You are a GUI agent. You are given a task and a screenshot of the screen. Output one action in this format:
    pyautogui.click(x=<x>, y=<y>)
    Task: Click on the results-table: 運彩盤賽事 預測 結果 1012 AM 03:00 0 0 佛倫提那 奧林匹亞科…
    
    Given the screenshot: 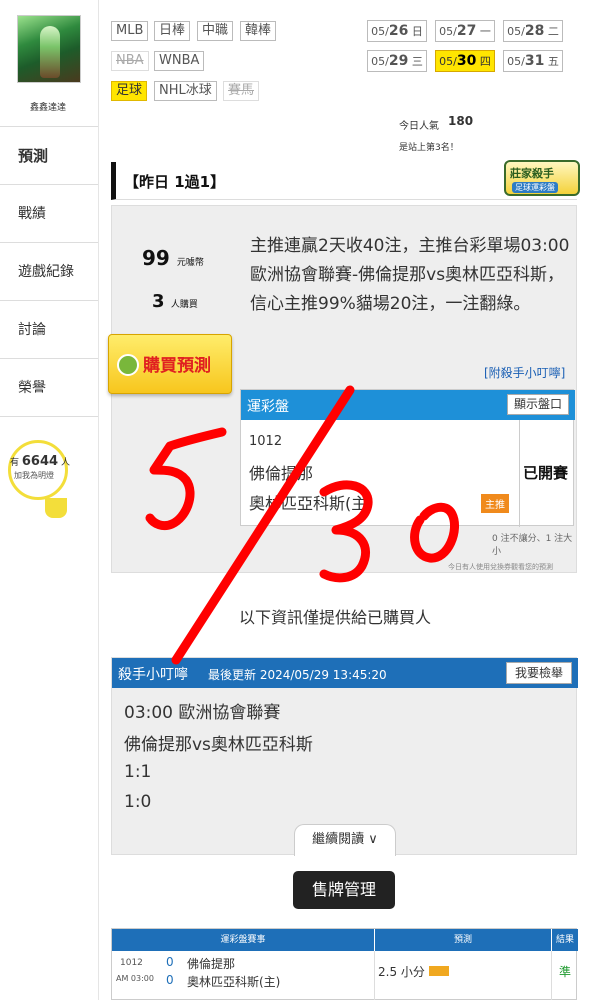 What is the action you would take?
    pyautogui.click(x=344, y=964)
    